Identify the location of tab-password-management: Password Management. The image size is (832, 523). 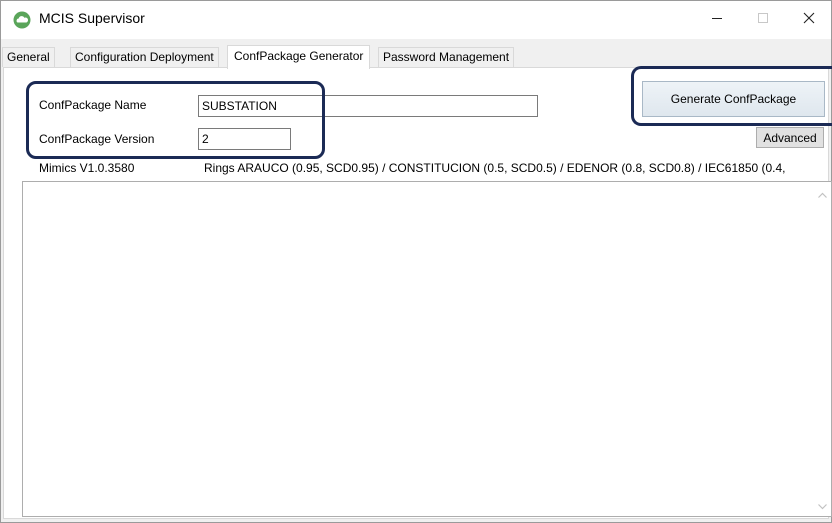
(446, 57).